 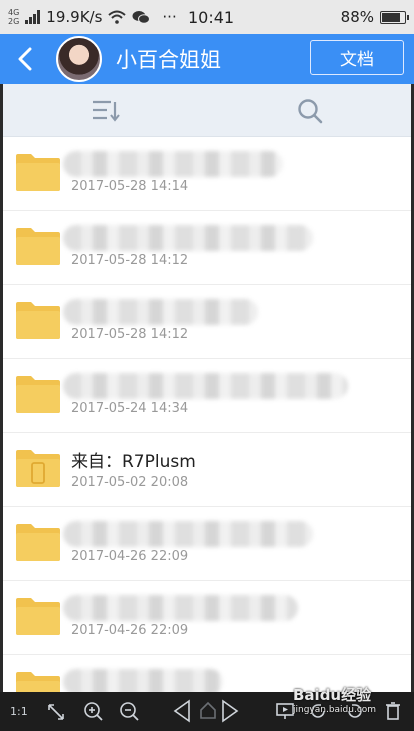 What do you see at coordinates (310, 111) in the screenshot?
I see `search-icon` at bounding box center [310, 111].